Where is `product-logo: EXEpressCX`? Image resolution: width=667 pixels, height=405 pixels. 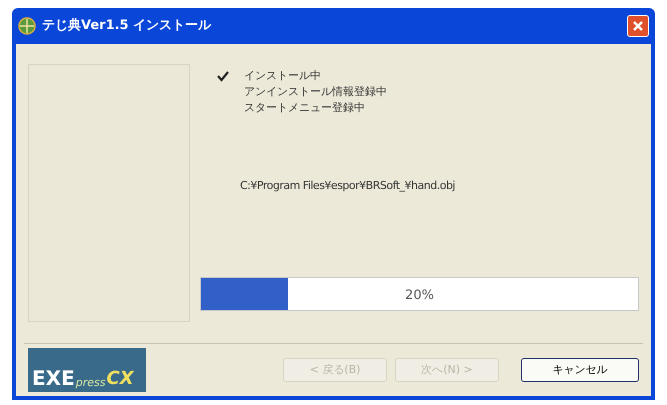
product-logo: EXEpressCX is located at coordinates (87, 370).